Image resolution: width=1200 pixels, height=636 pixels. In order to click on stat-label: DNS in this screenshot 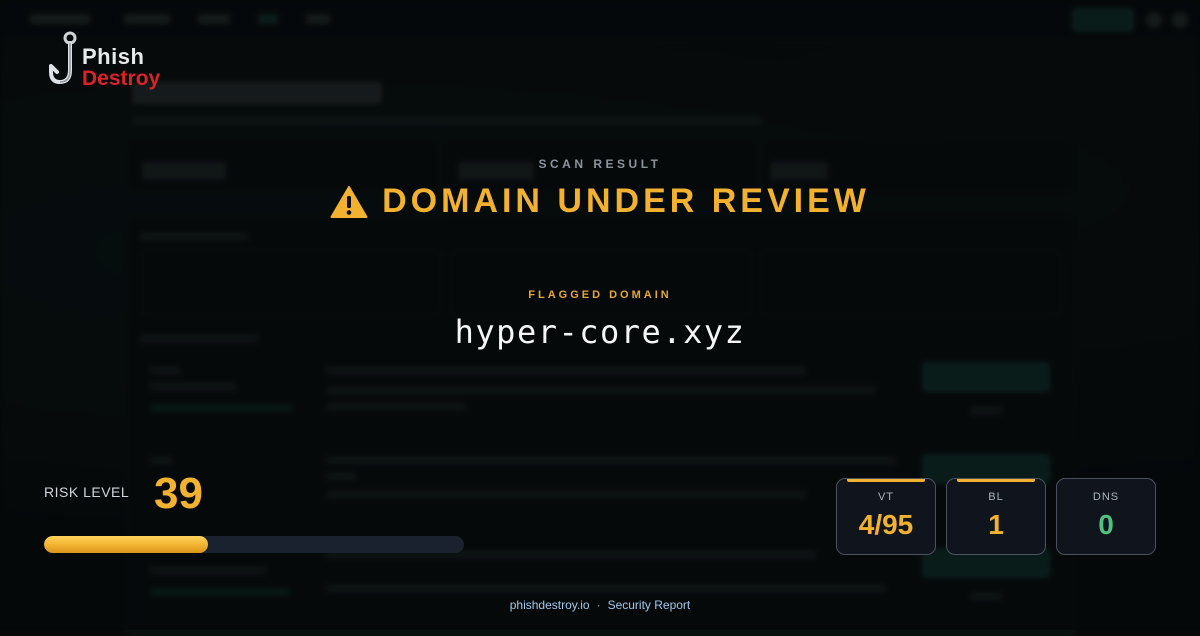, I will do `click(1106, 497)`.